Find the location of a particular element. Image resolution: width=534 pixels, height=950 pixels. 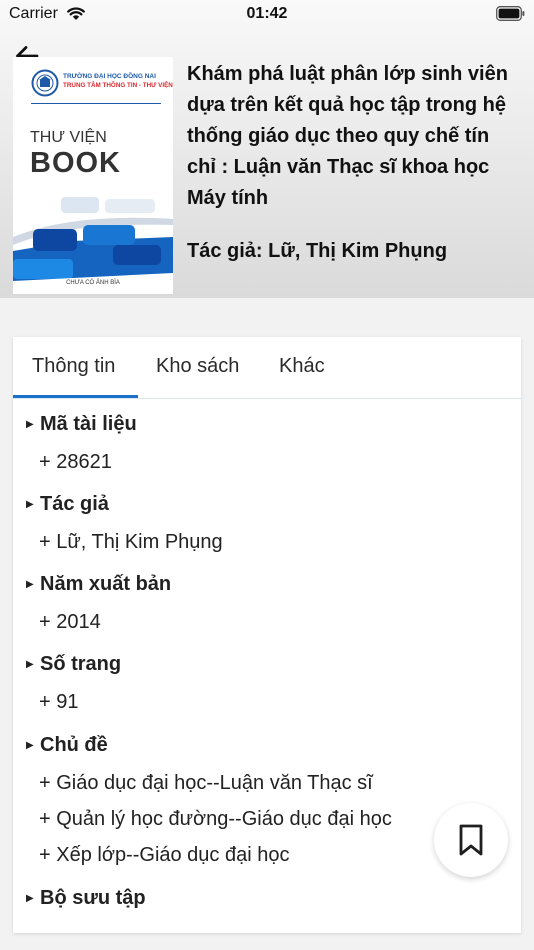

bookmark-button is located at coordinates (471, 840).